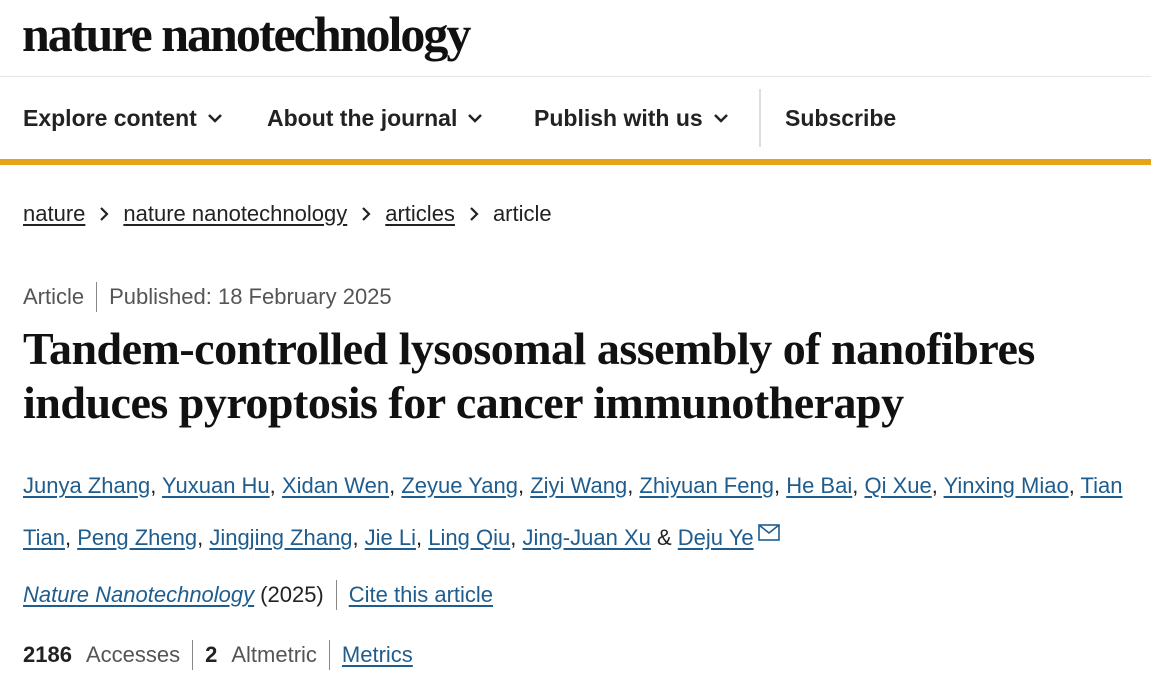 This screenshot has height=678, width=1151. Describe the element at coordinates (390, 537) in the screenshot. I see `author-link: Jie Li` at that location.